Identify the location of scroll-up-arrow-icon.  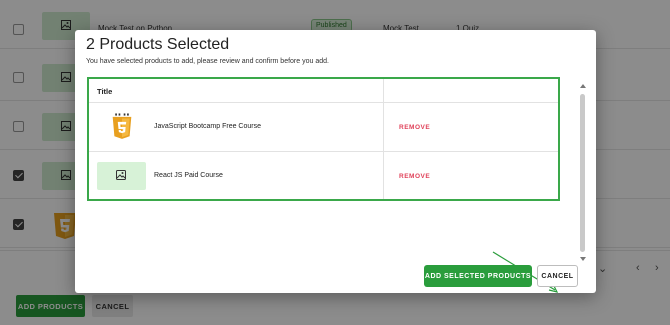
(583, 86).